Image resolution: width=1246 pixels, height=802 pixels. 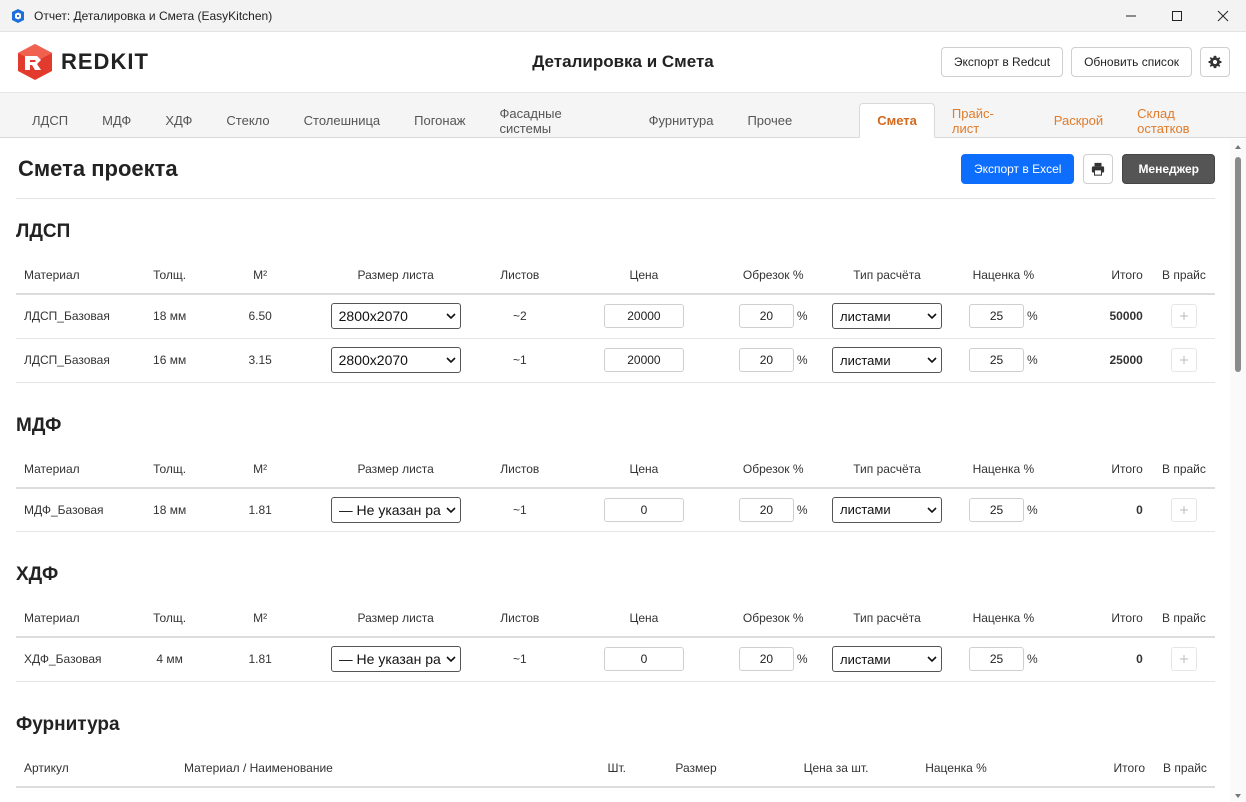 What do you see at coordinates (35, 62) in the screenshot?
I see `logo-icon` at bounding box center [35, 62].